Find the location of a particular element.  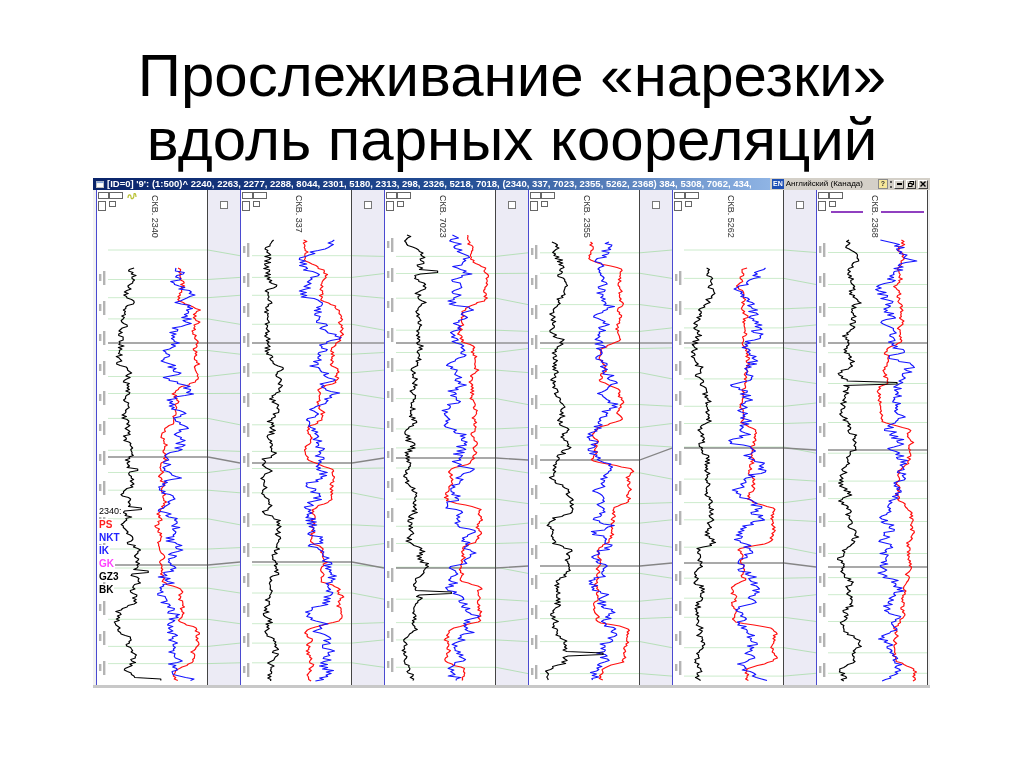

well-name: СКВ. 5262 is located at coordinates (730, 216).